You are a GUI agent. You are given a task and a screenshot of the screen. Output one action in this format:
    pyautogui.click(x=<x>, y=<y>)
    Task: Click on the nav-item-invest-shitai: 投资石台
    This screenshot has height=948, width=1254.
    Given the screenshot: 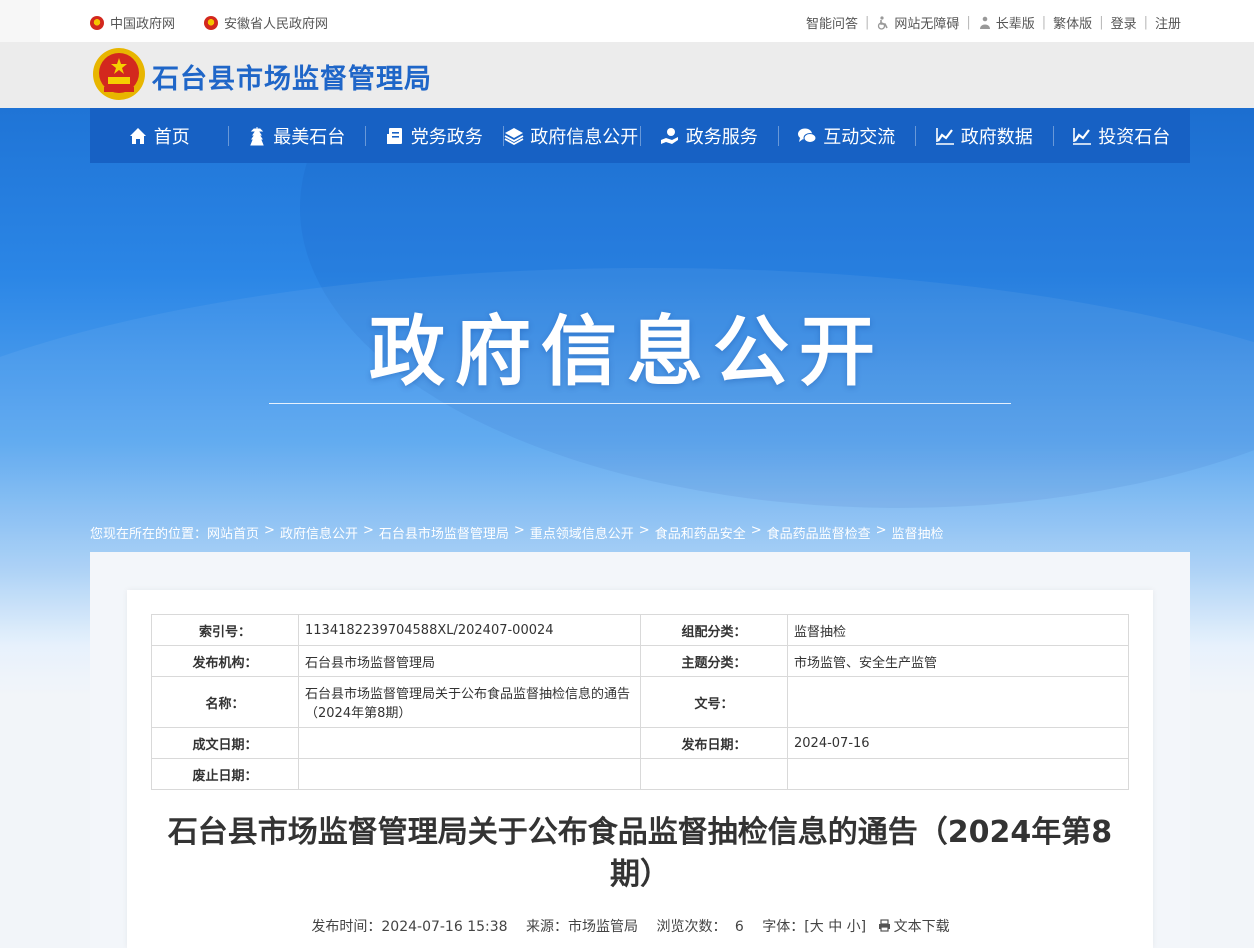 What is the action you would take?
    pyautogui.click(x=1121, y=135)
    